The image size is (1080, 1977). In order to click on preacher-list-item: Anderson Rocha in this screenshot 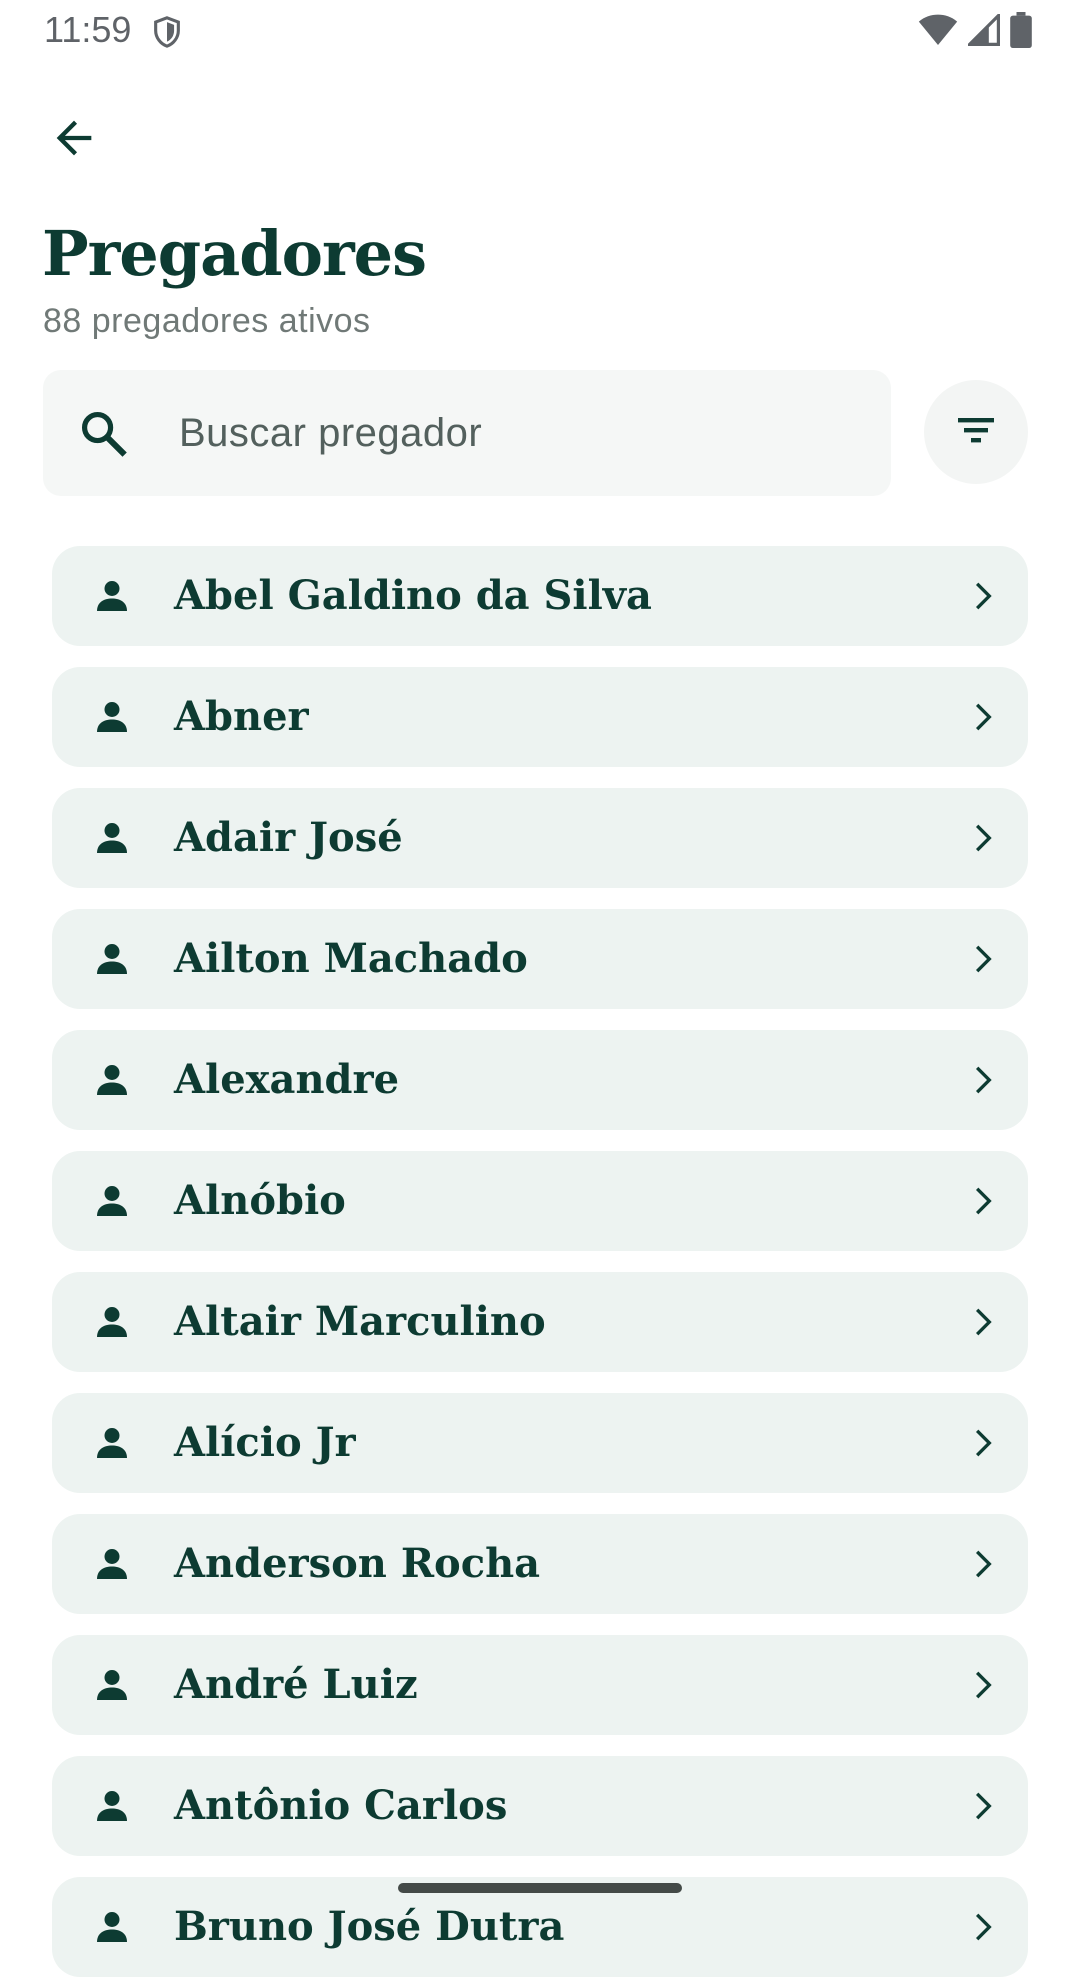, I will do `click(540, 1564)`.